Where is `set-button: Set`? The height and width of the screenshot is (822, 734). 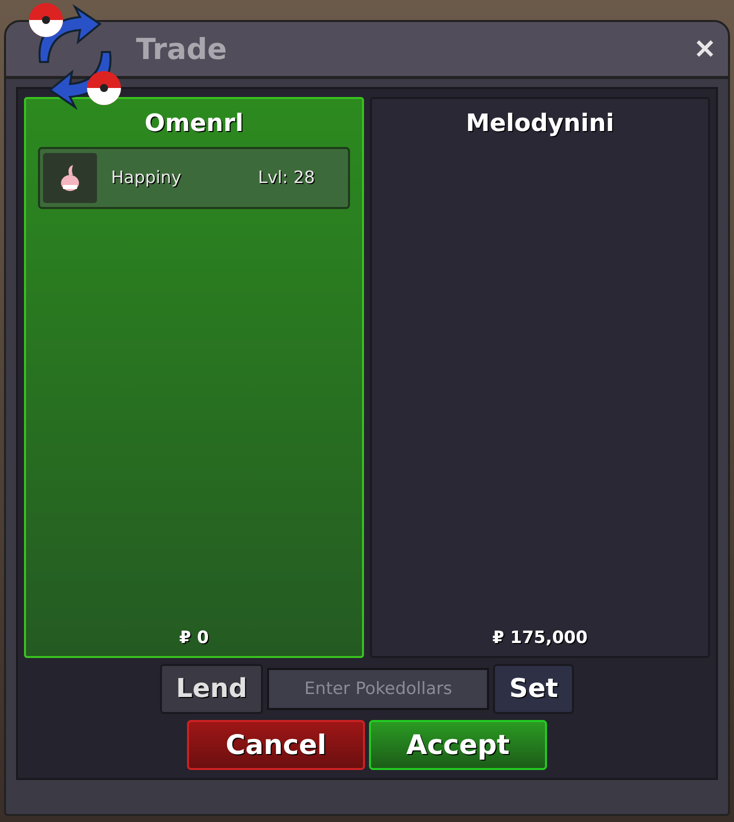
set-button: Set is located at coordinates (533, 689).